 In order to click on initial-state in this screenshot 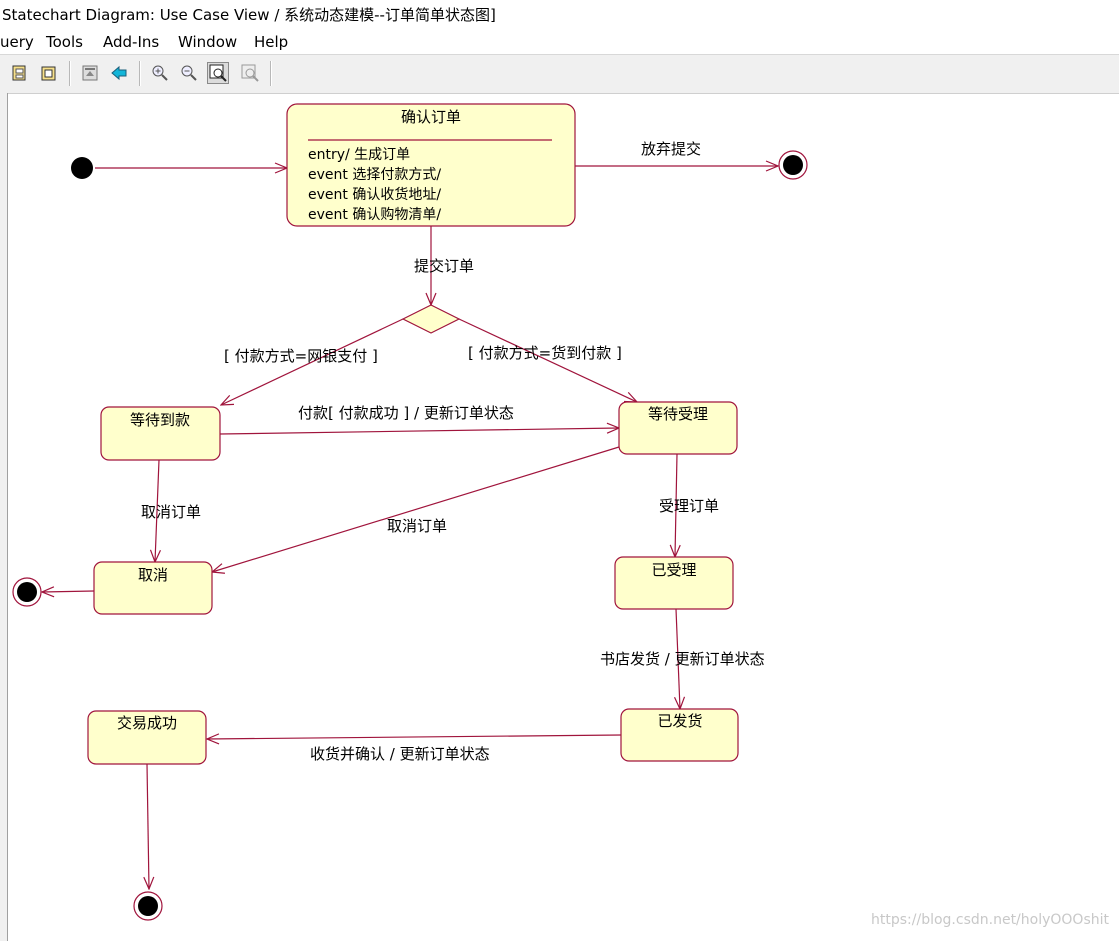, I will do `click(82, 168)`.